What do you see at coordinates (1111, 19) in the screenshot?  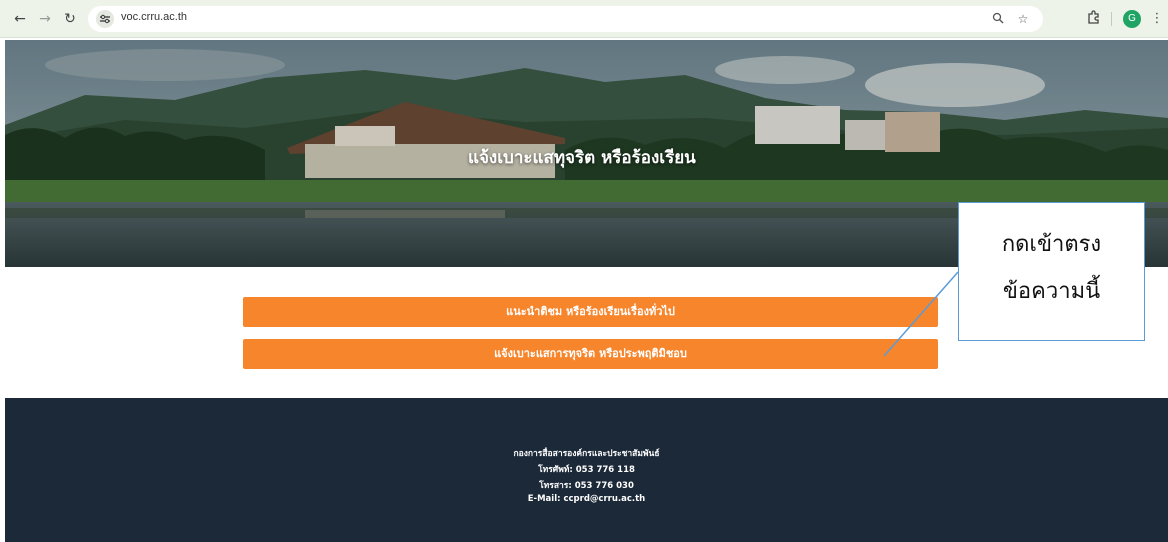 I see `toolbar-divider` at bounding box center [1111, 19].